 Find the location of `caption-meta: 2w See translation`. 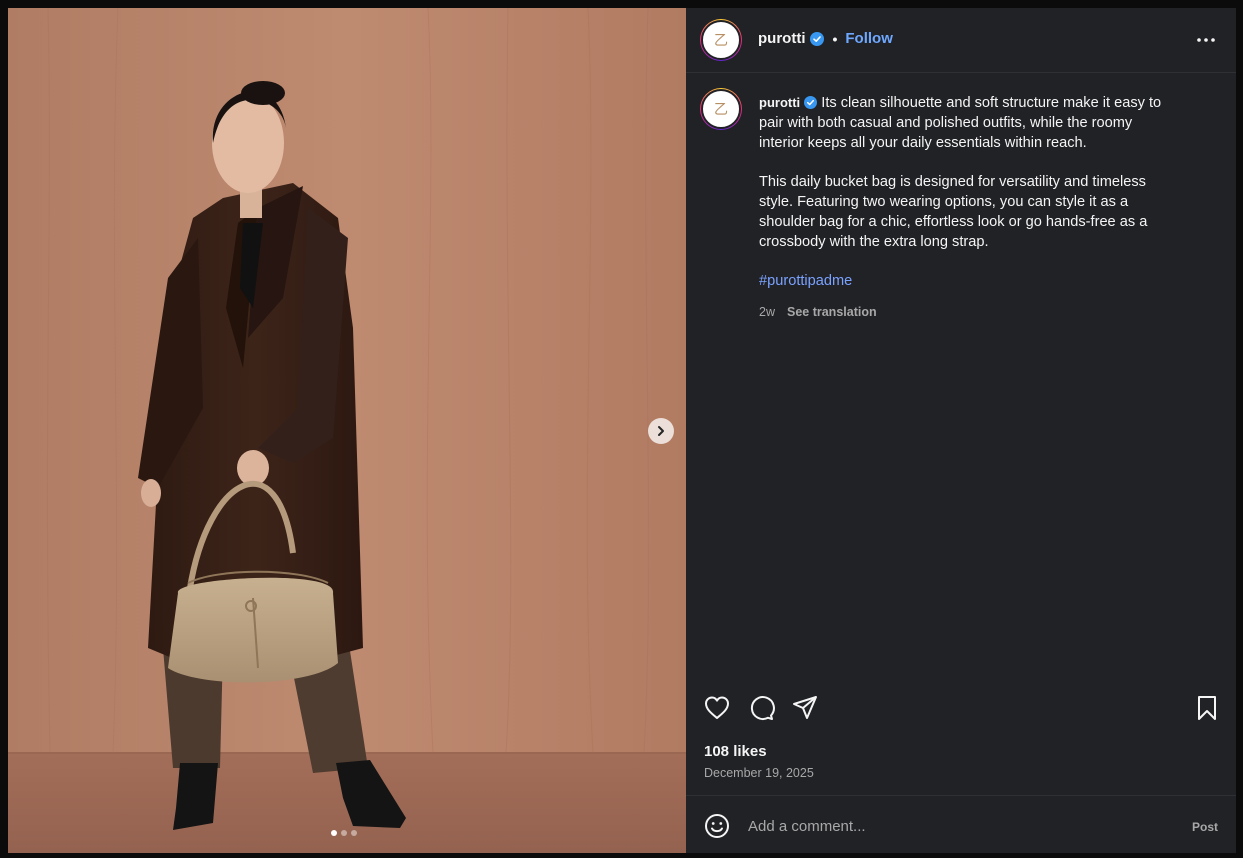

caption-meta: 2w See translation is located at coordinates (969, 312).